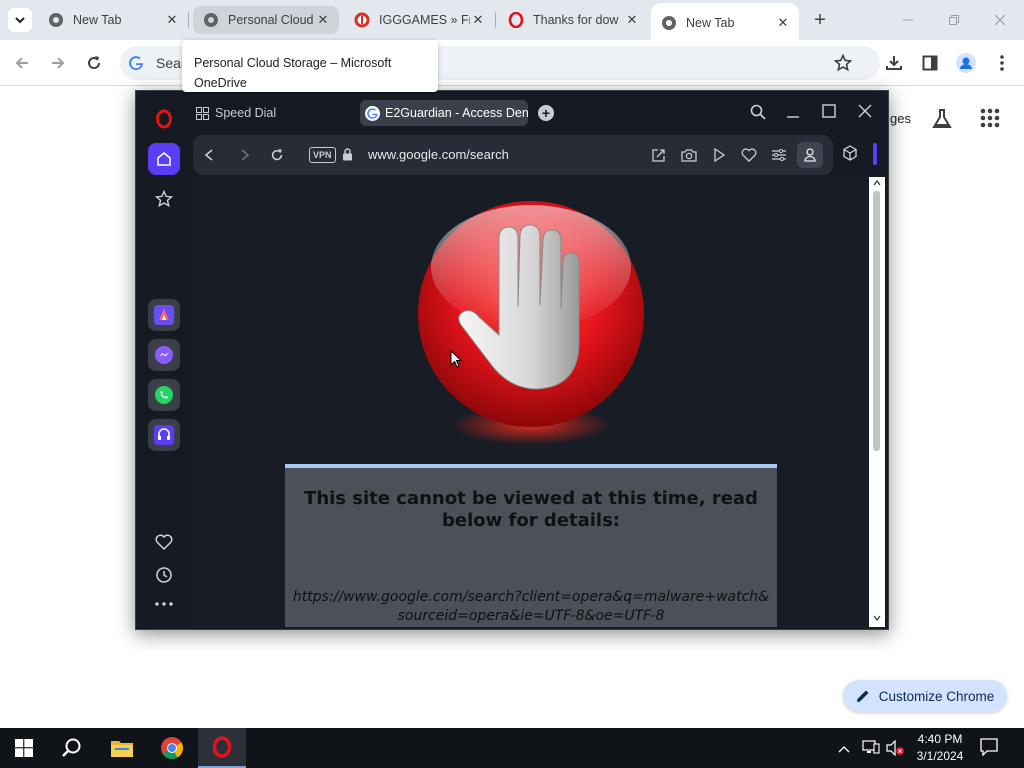 This screenshot has height=768, width=1024. I want to click on opera-reload-button, so click(277, 155).